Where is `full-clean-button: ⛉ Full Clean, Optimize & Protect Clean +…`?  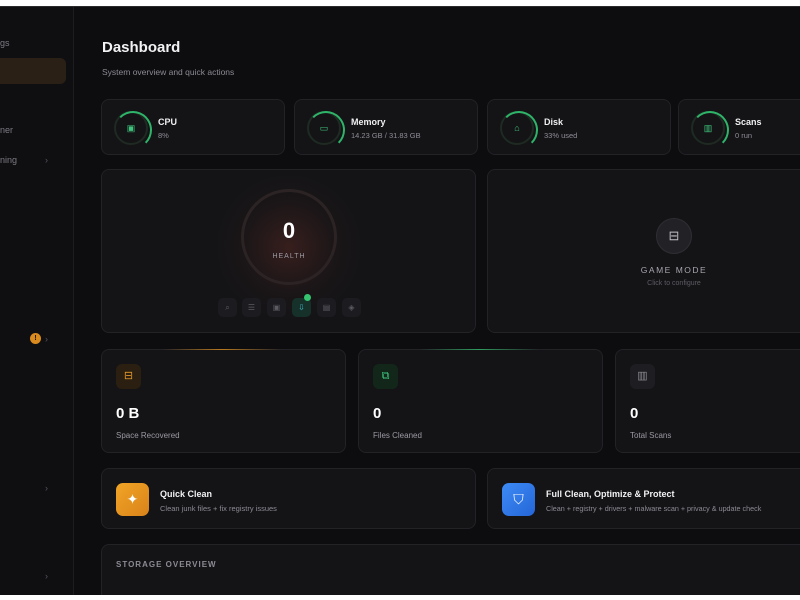
full-clean-button: ⛉ Full Clean, Optimize & Protect Clean +… is located at coordinates (643, 498).